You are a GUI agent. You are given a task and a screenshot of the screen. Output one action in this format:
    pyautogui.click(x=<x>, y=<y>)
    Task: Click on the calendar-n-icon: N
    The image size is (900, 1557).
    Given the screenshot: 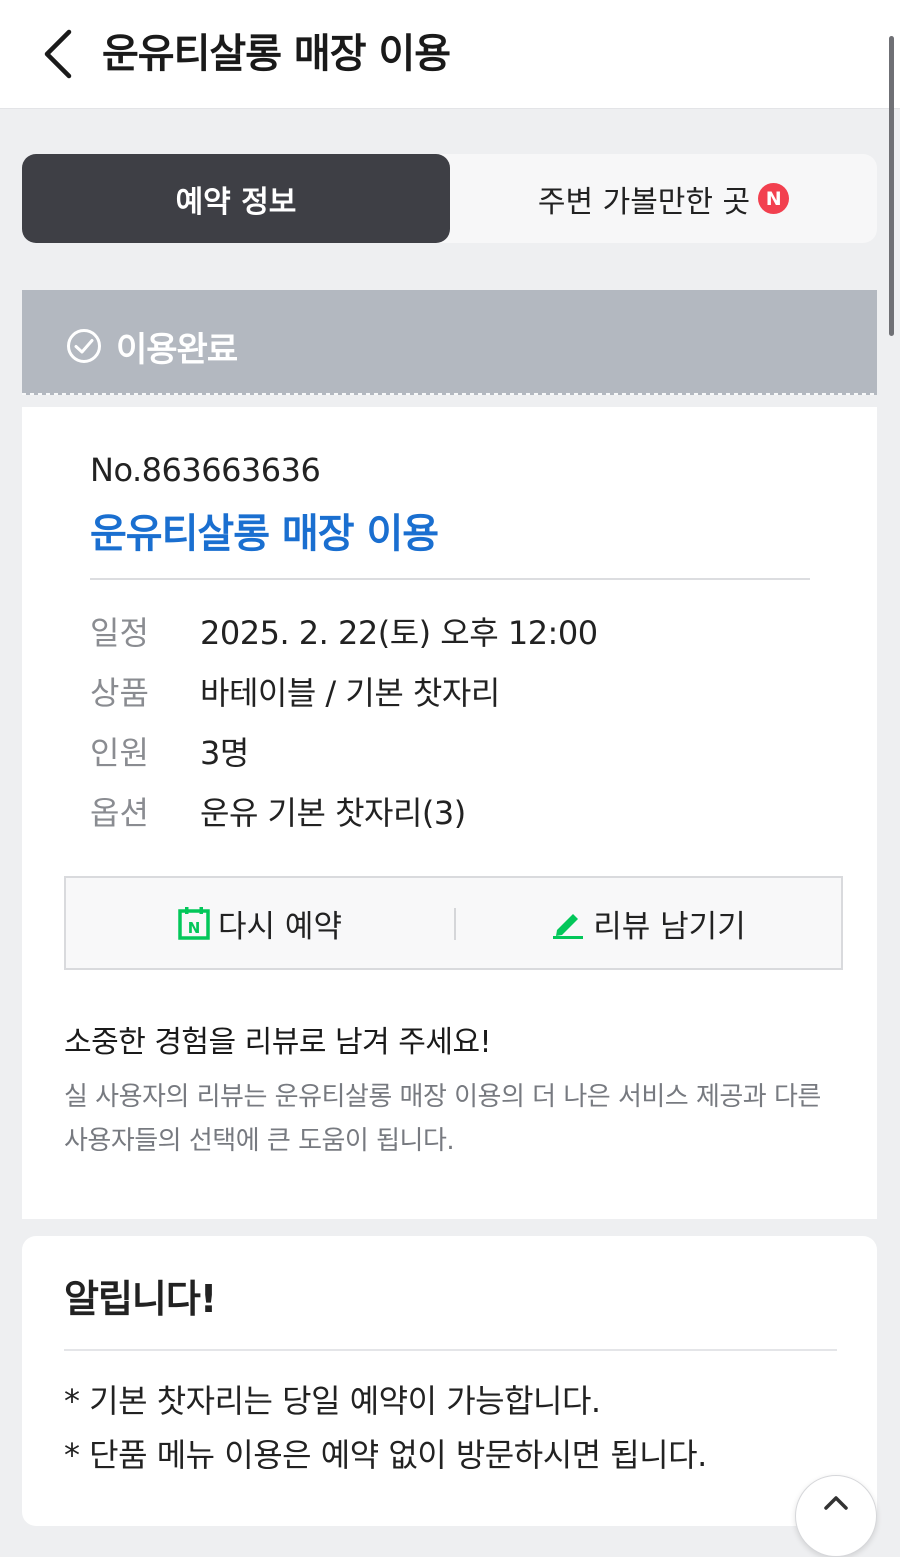 What is the action you would take?
    pyautogui.click(x=194, y=923)
    